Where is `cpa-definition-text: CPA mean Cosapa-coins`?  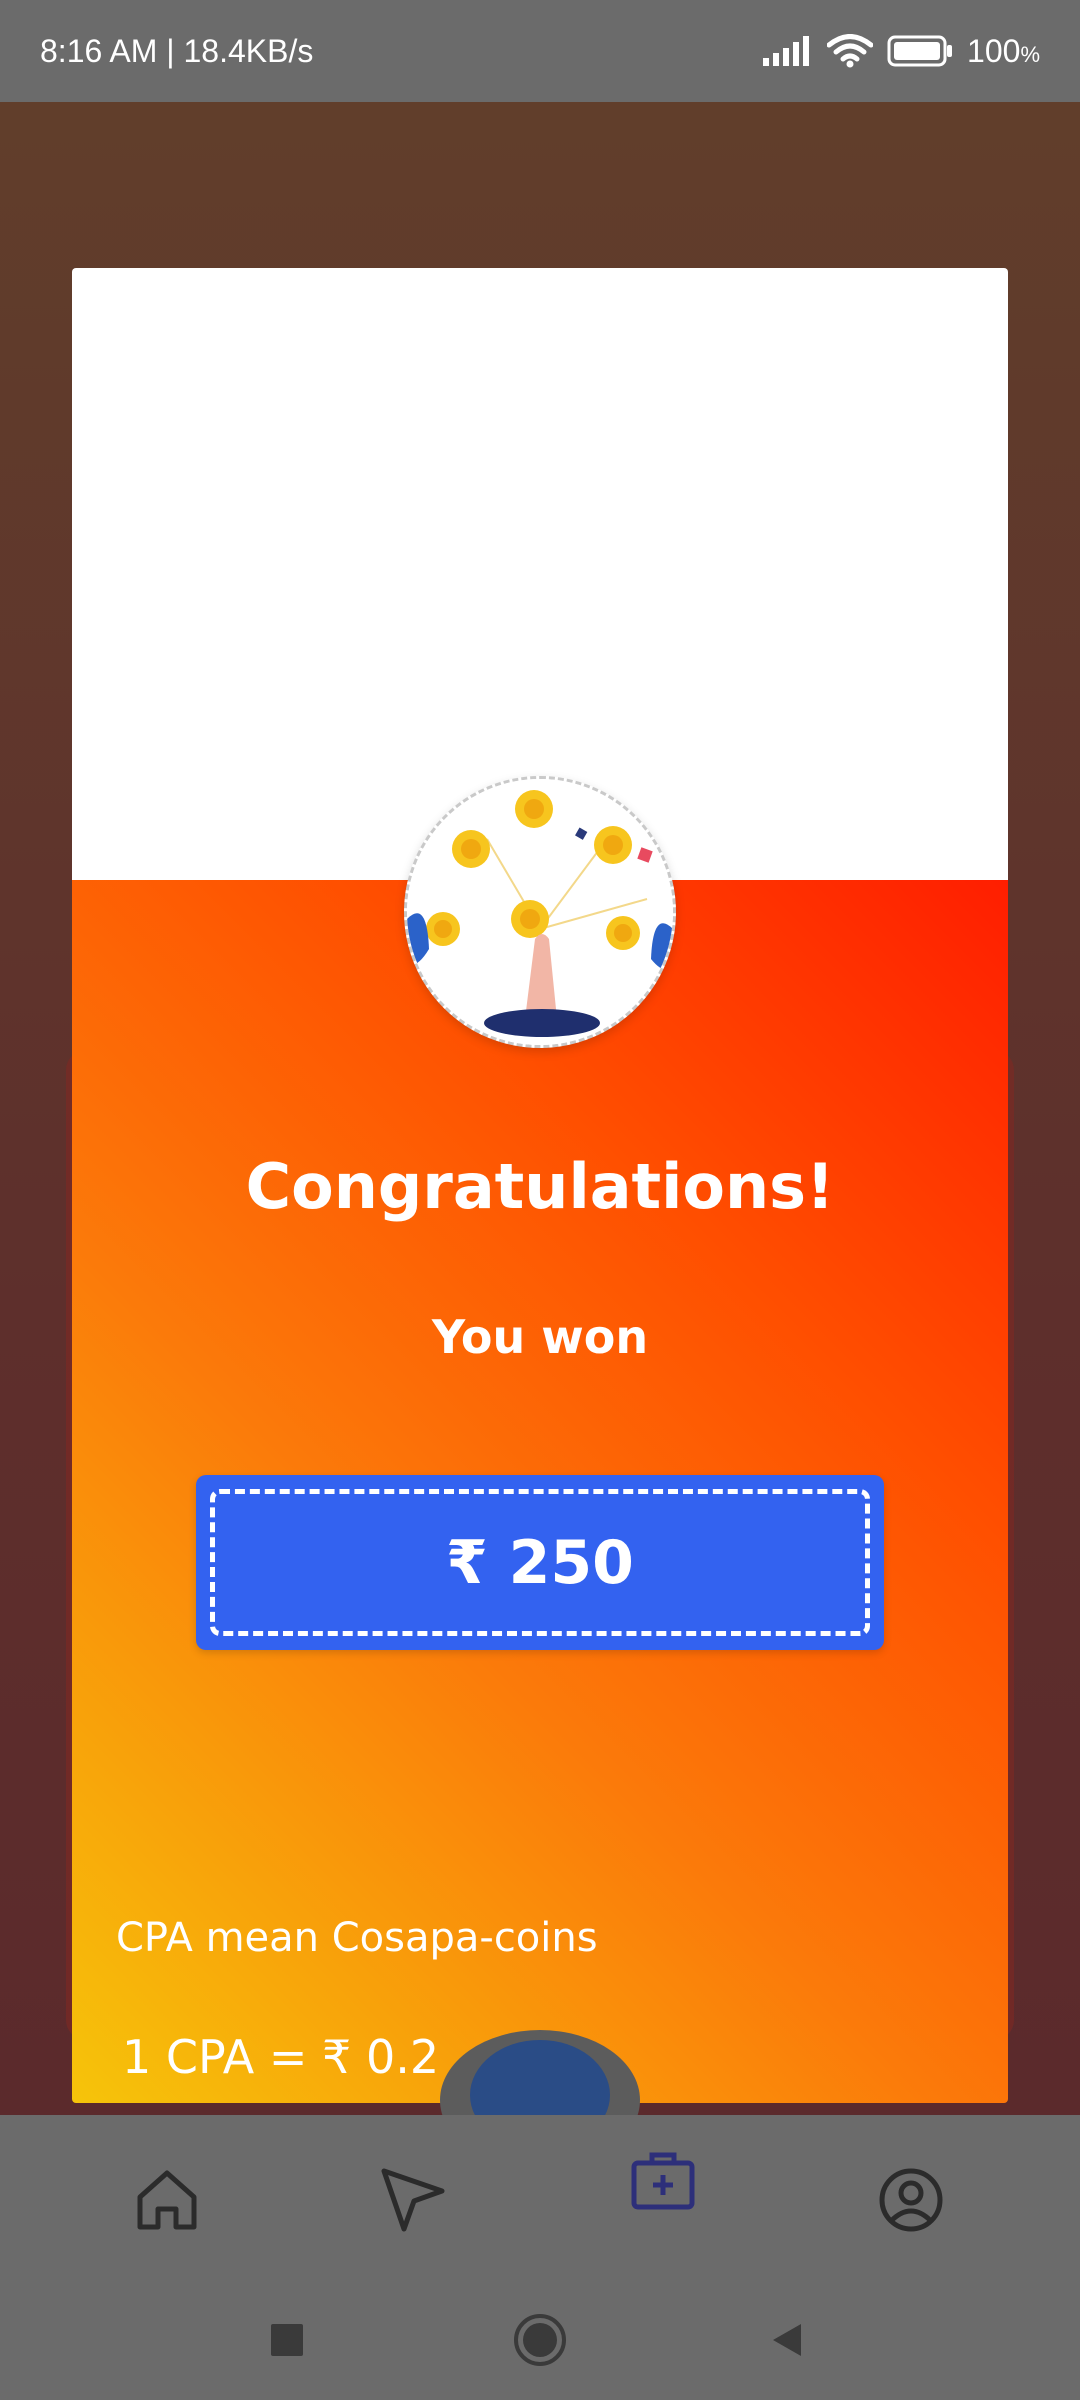
cpa-definition-text: CPA mean Cosapa-coins is located at coordinates (357, 1938).